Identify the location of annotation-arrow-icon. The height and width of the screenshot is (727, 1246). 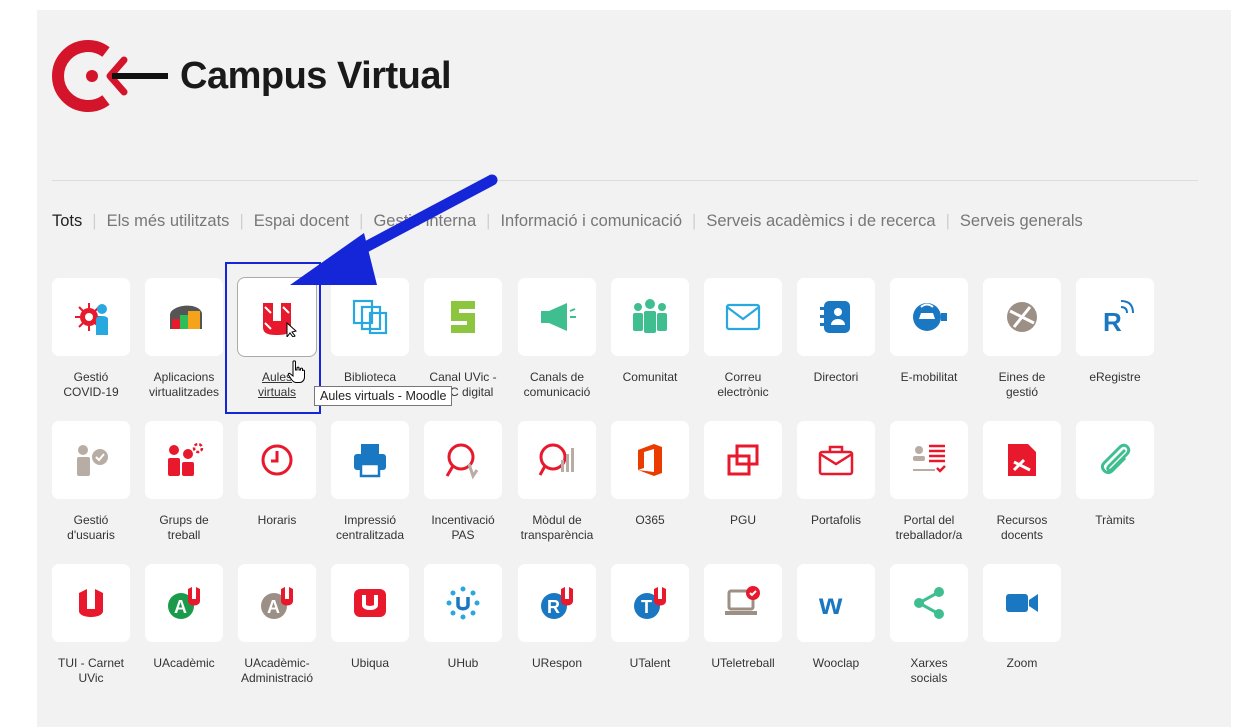
(394, 229).